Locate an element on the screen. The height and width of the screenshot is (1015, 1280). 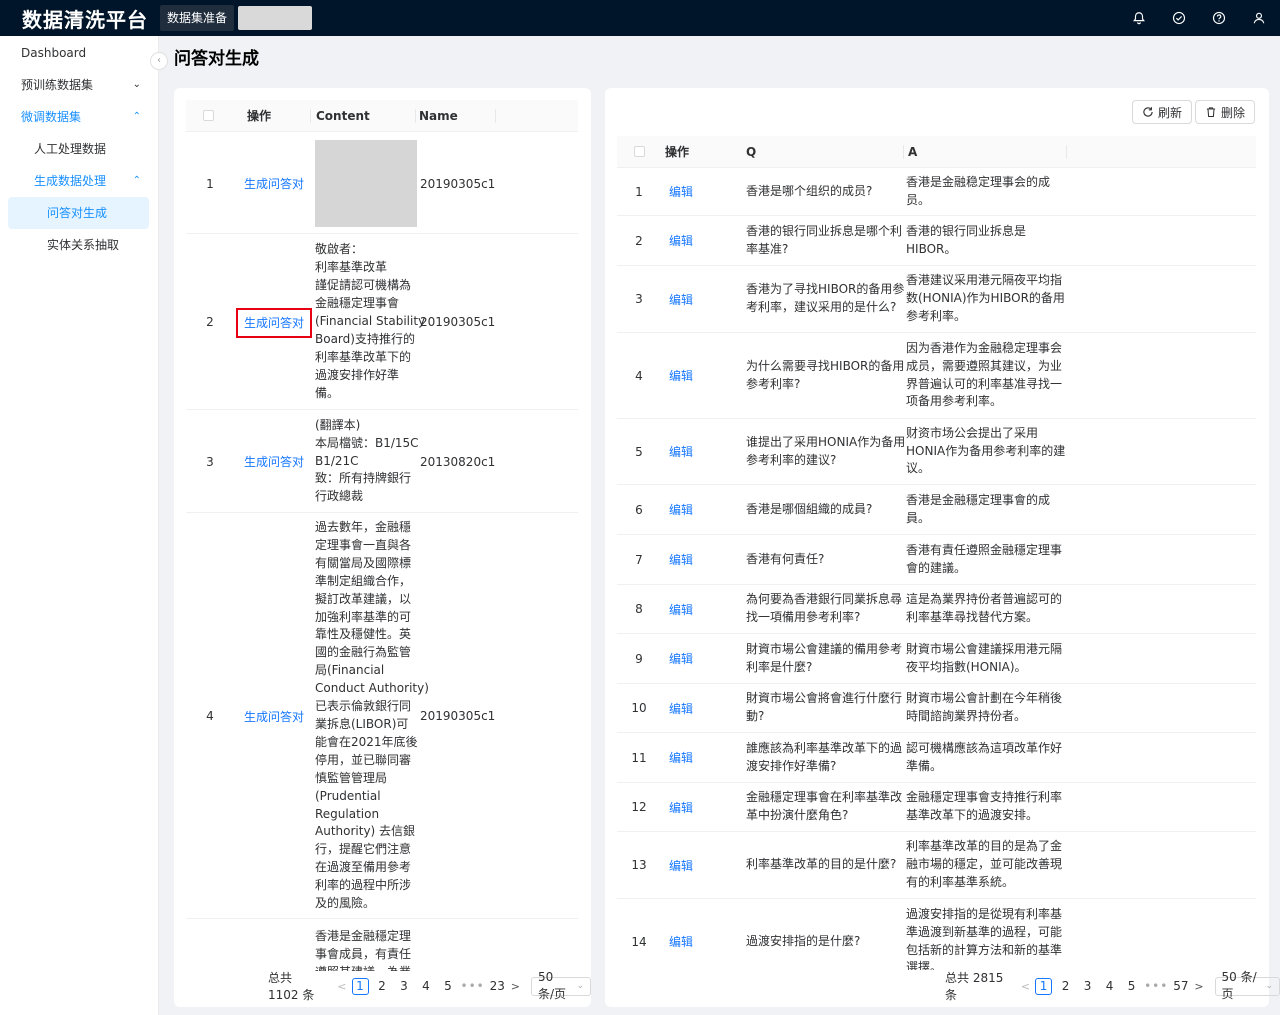
row-question: 誰應該為利率基準改革下的過 渡安排作好準備? is located at coordinates (824, 756).